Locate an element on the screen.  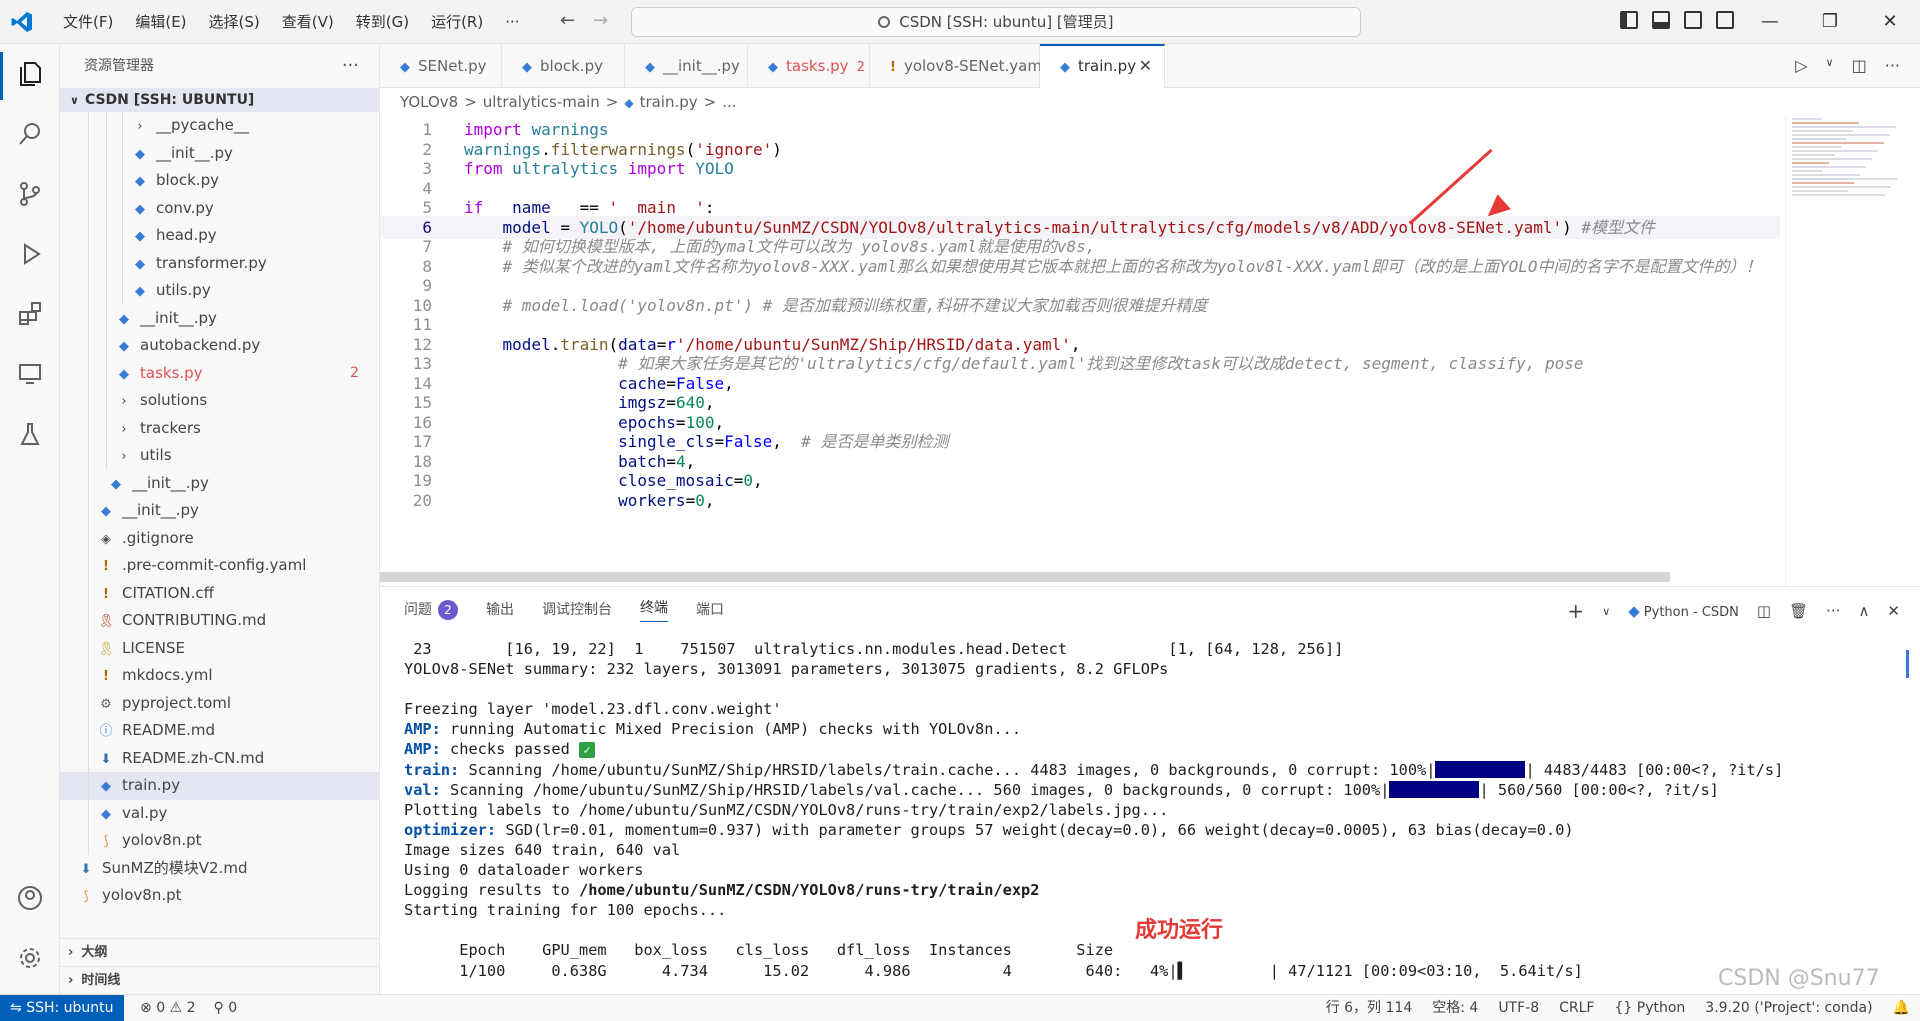
ports-status: ⚲ 0 is located at coordinates (226, 1008).